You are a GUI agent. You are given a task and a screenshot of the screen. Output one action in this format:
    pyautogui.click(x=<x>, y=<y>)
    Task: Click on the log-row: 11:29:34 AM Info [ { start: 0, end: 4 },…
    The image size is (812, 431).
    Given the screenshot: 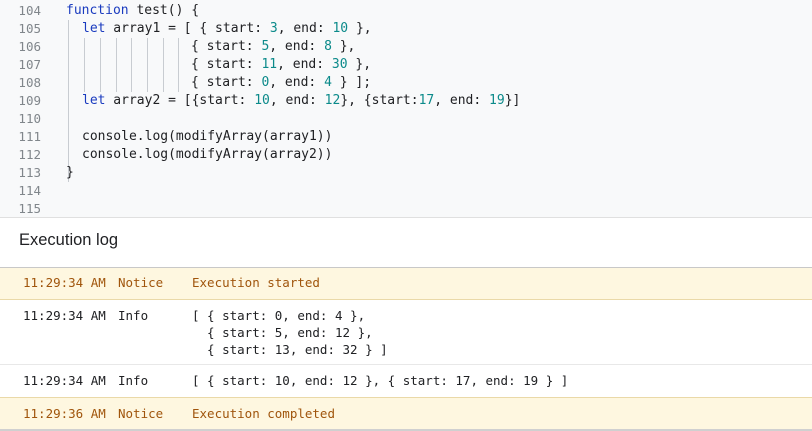 What is the action you would take?
    pyautogui.click(x=406, y=332)
    